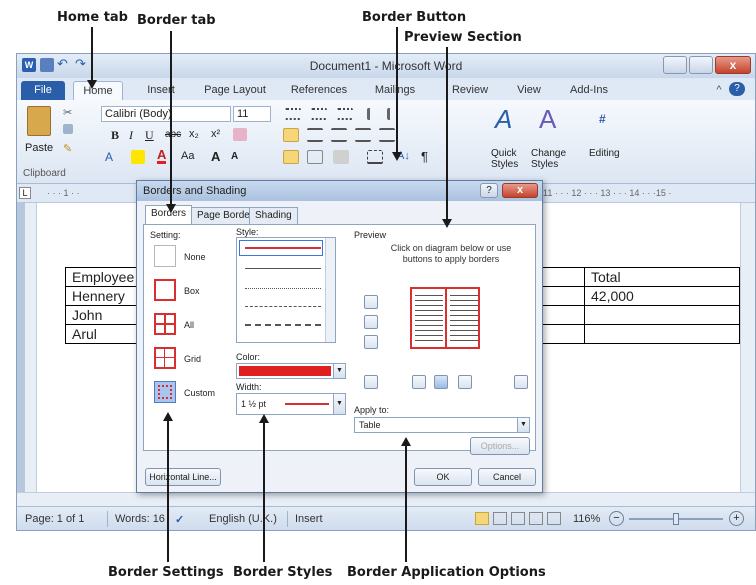  I want to click on setting-custom-icon, so click(165, 392).